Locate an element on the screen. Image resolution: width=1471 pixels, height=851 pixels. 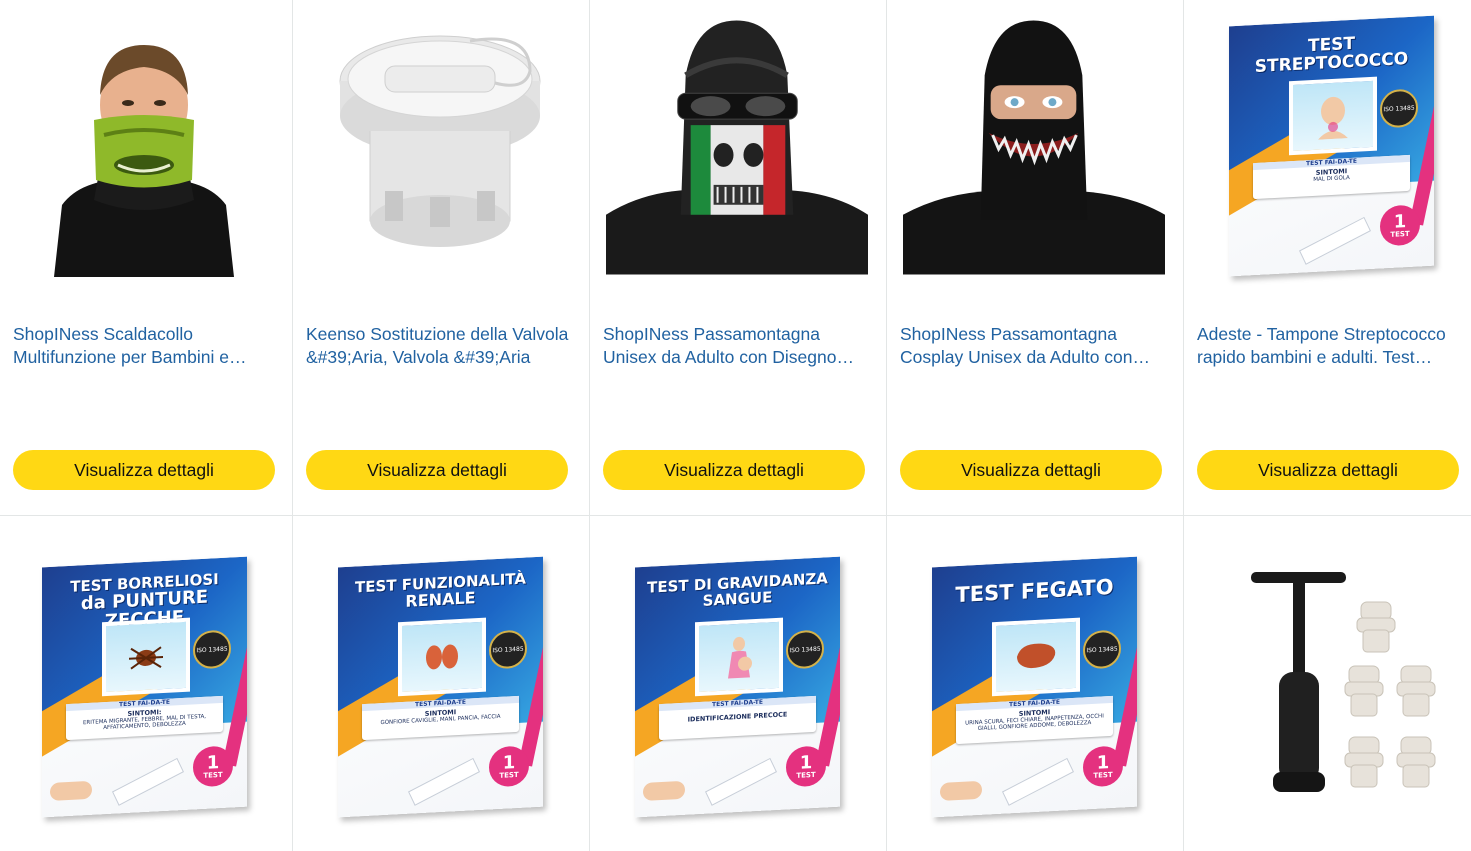
box-label: TEST FAI-DA-TE IDENTIFICAZIONE PRECOCE is located at coordinates (737, 718).